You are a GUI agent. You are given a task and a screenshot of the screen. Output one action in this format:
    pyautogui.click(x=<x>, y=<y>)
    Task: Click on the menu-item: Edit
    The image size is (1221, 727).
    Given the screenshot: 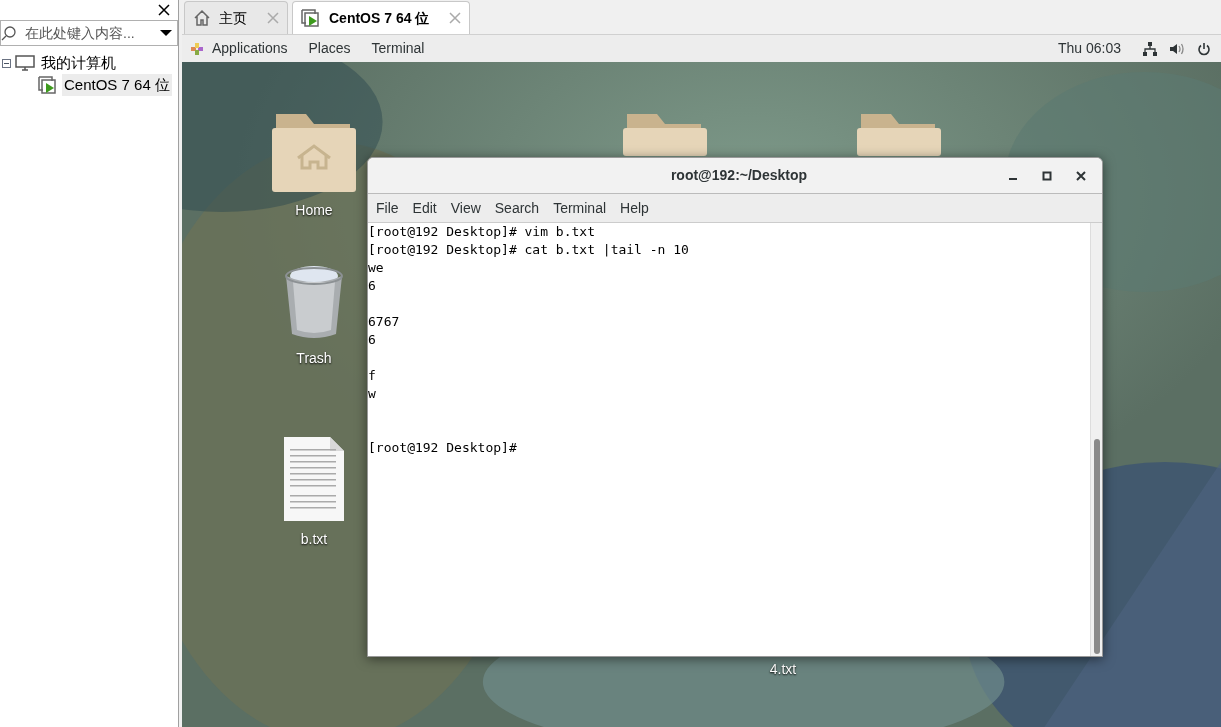 What is the action you would take?
    pyautogui.click(x=424, y=208)
    